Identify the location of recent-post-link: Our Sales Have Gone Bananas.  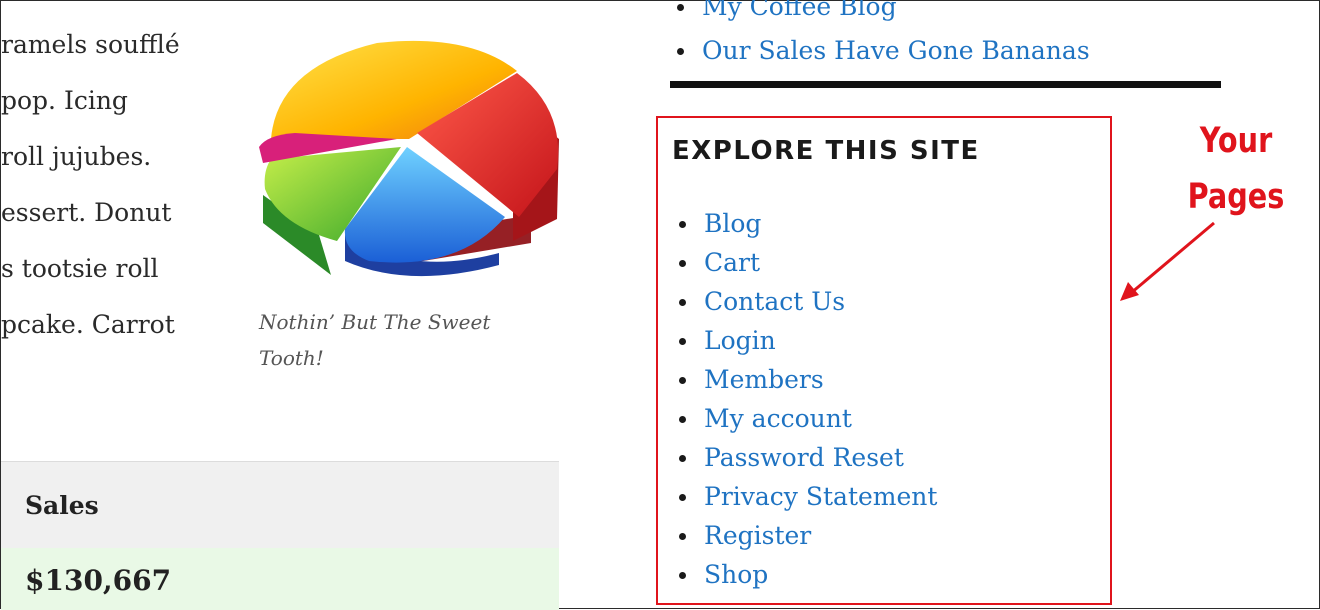
(881, 51).